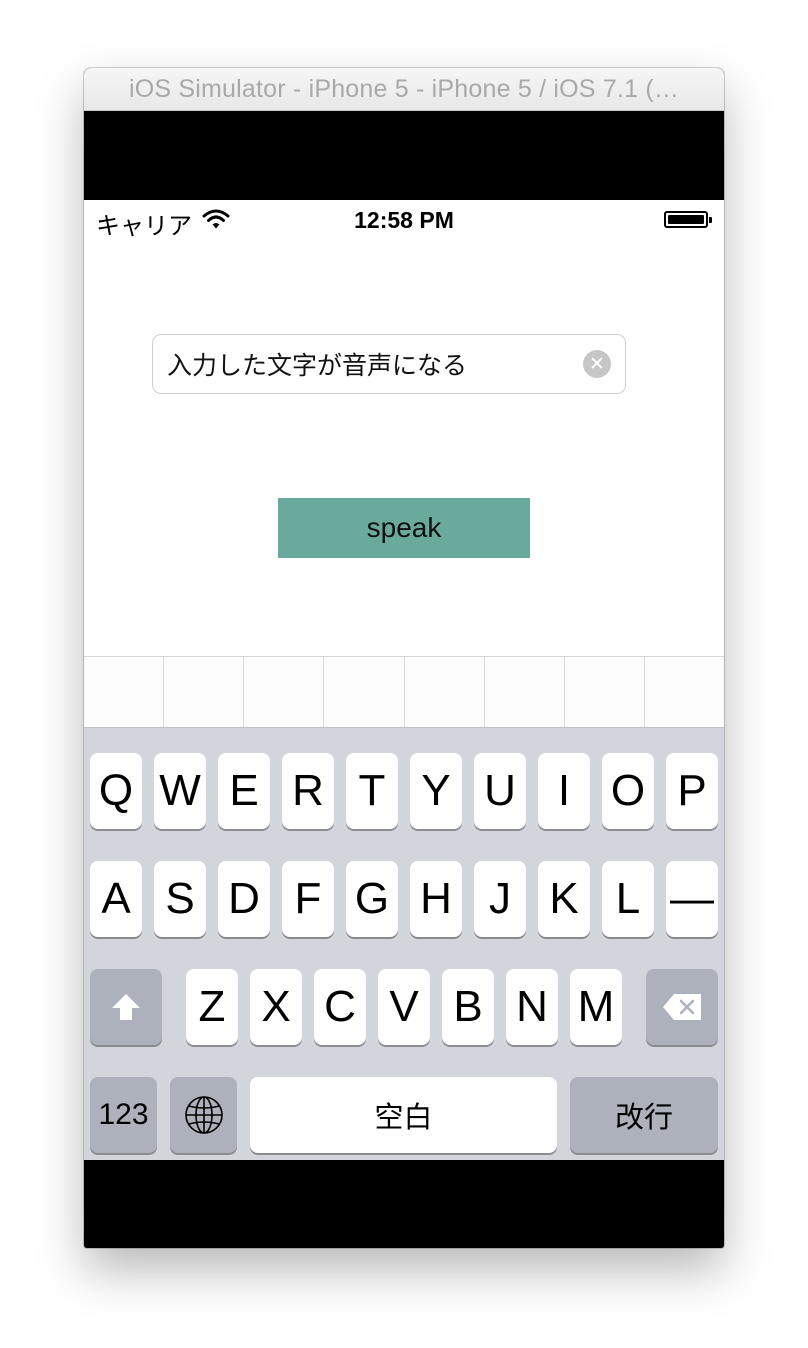  Describe the element at coordinates (308, 791) in the screenshot. I see `key-row1-3: R` at that location.